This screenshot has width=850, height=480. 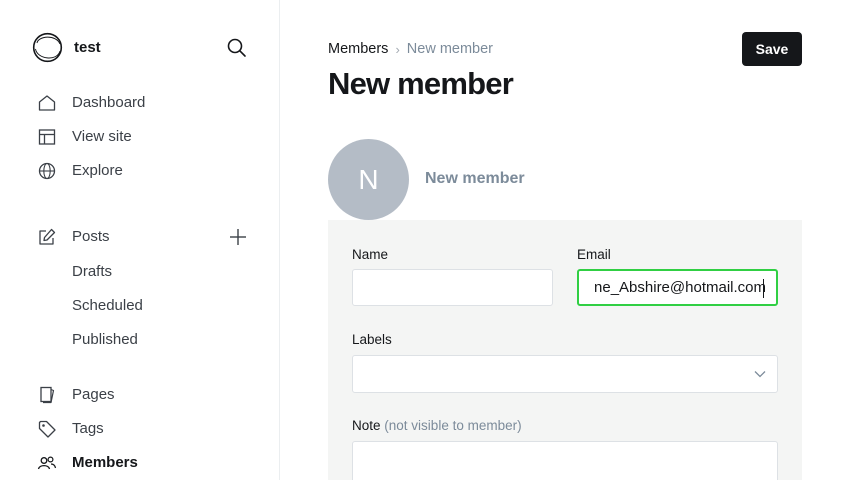 I want to click on members-icon, so click(x=47, y=463).